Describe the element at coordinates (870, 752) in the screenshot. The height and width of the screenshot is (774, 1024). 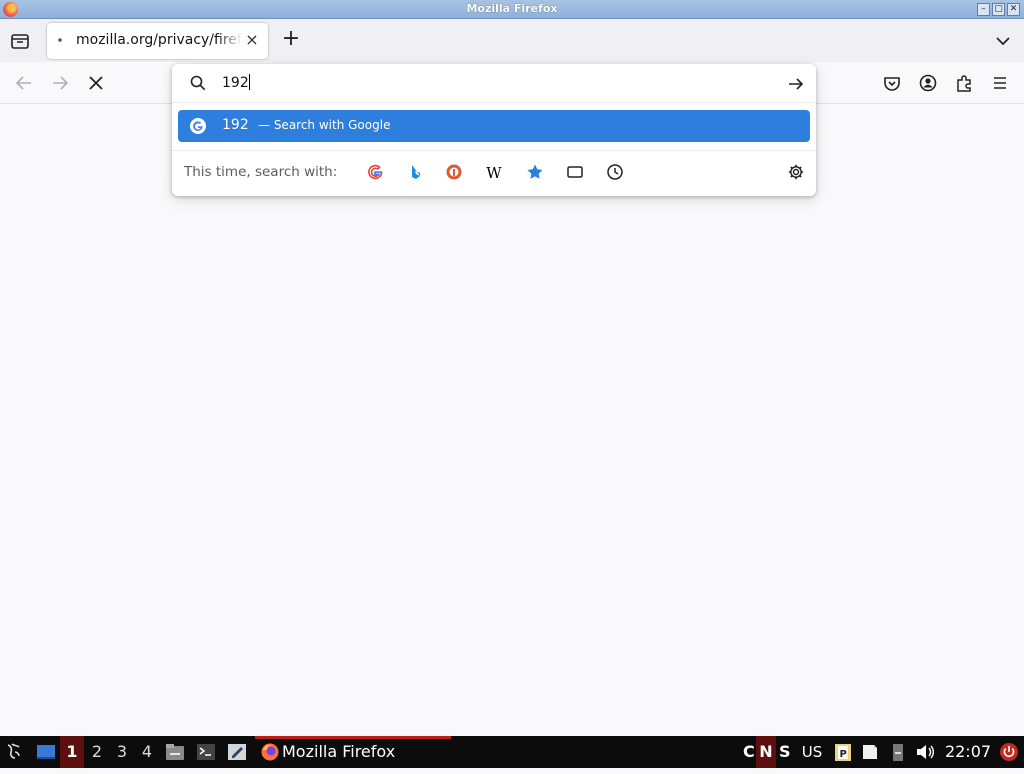
I see `notes-icon` at that location.